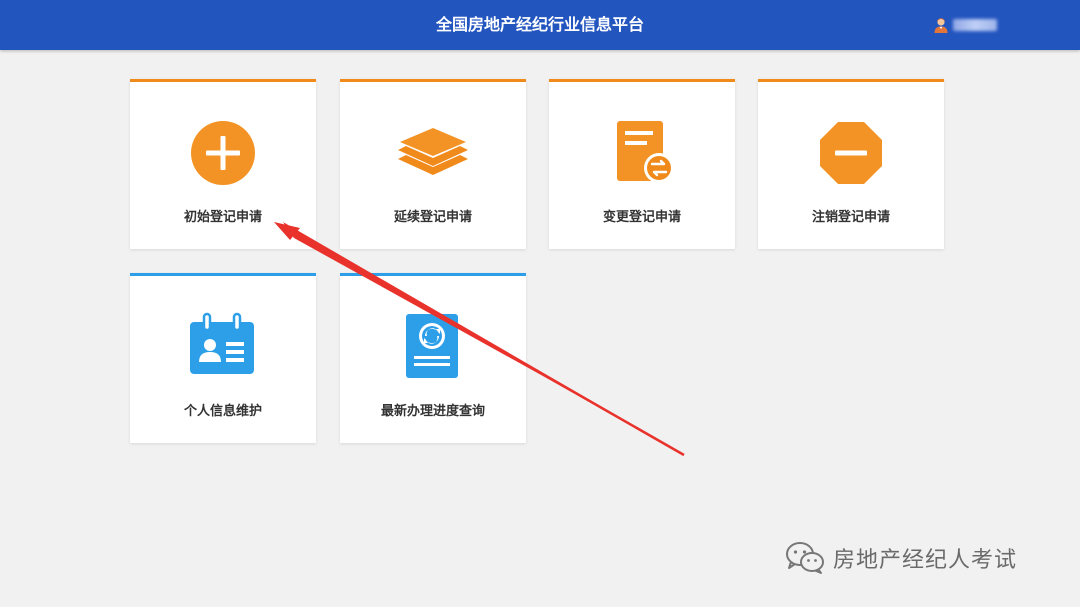 This screenshot has height=607, width=1080. Describe the element at coordinates (479, 339) in the screenshot. I see `annotation-arrow` at that location.